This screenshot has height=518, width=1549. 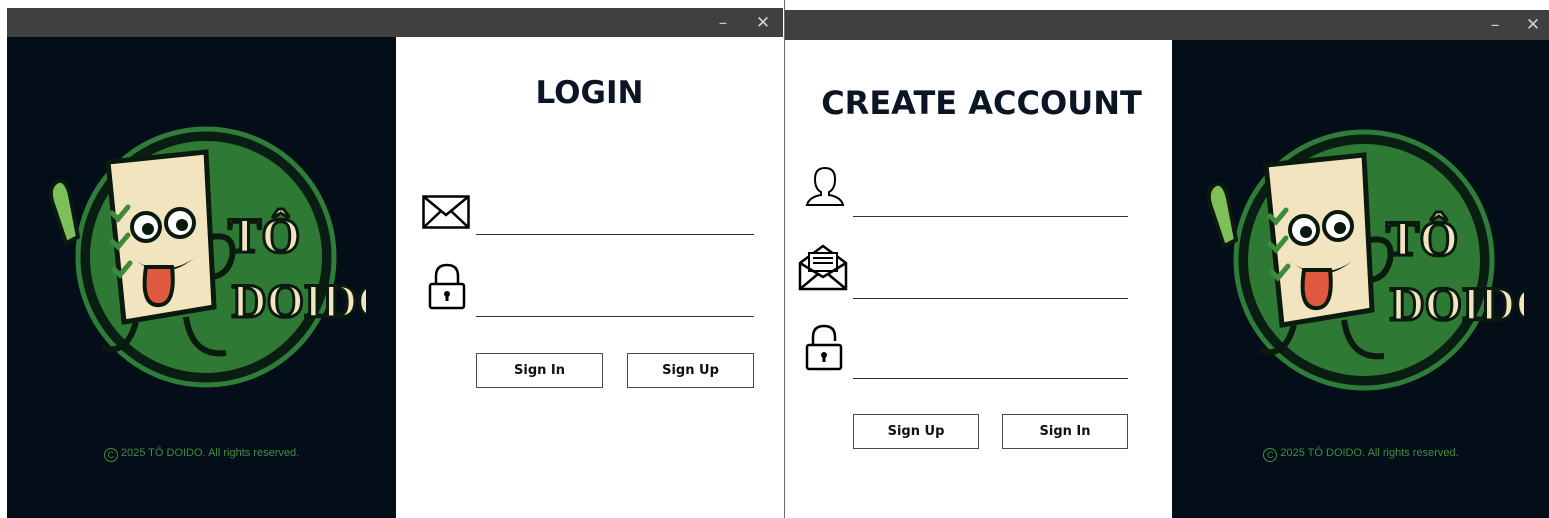 I want to click on login-titlebar: – ✕, so click(x=395, y=22).